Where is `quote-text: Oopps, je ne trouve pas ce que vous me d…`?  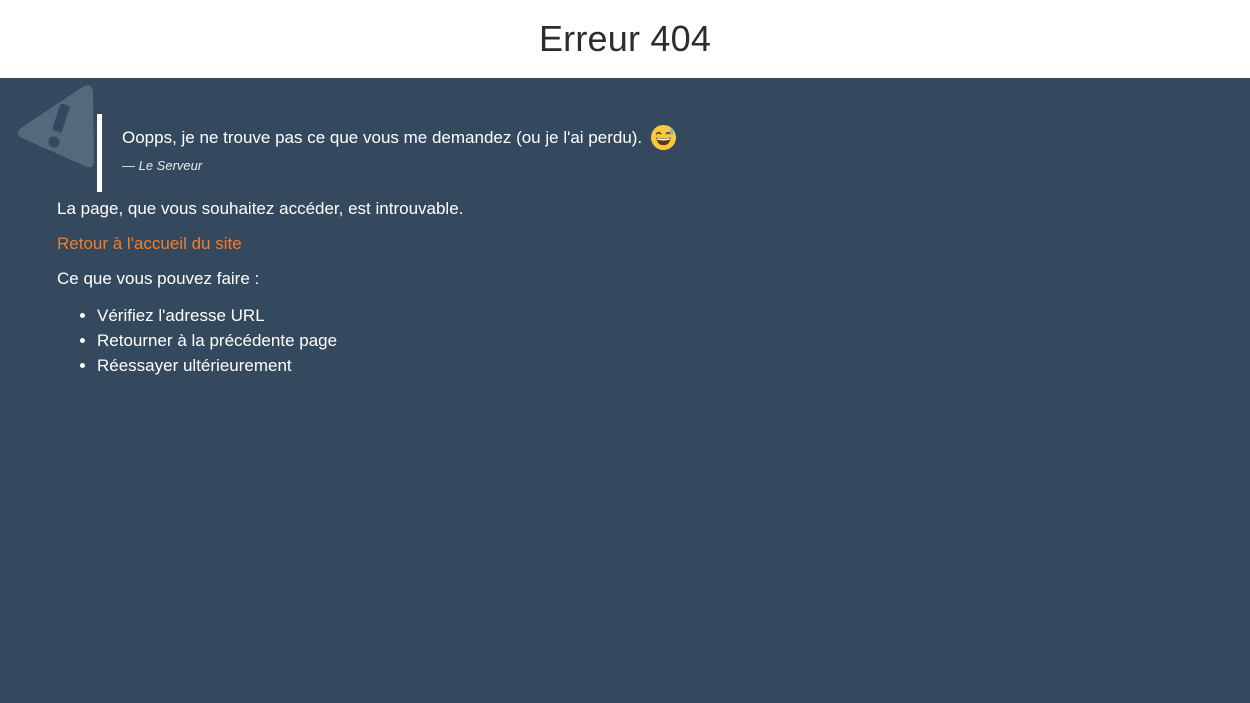
quote-text: Oopps, je ne trouve pas ce que vous me d… is located at coordinates (382, 137).